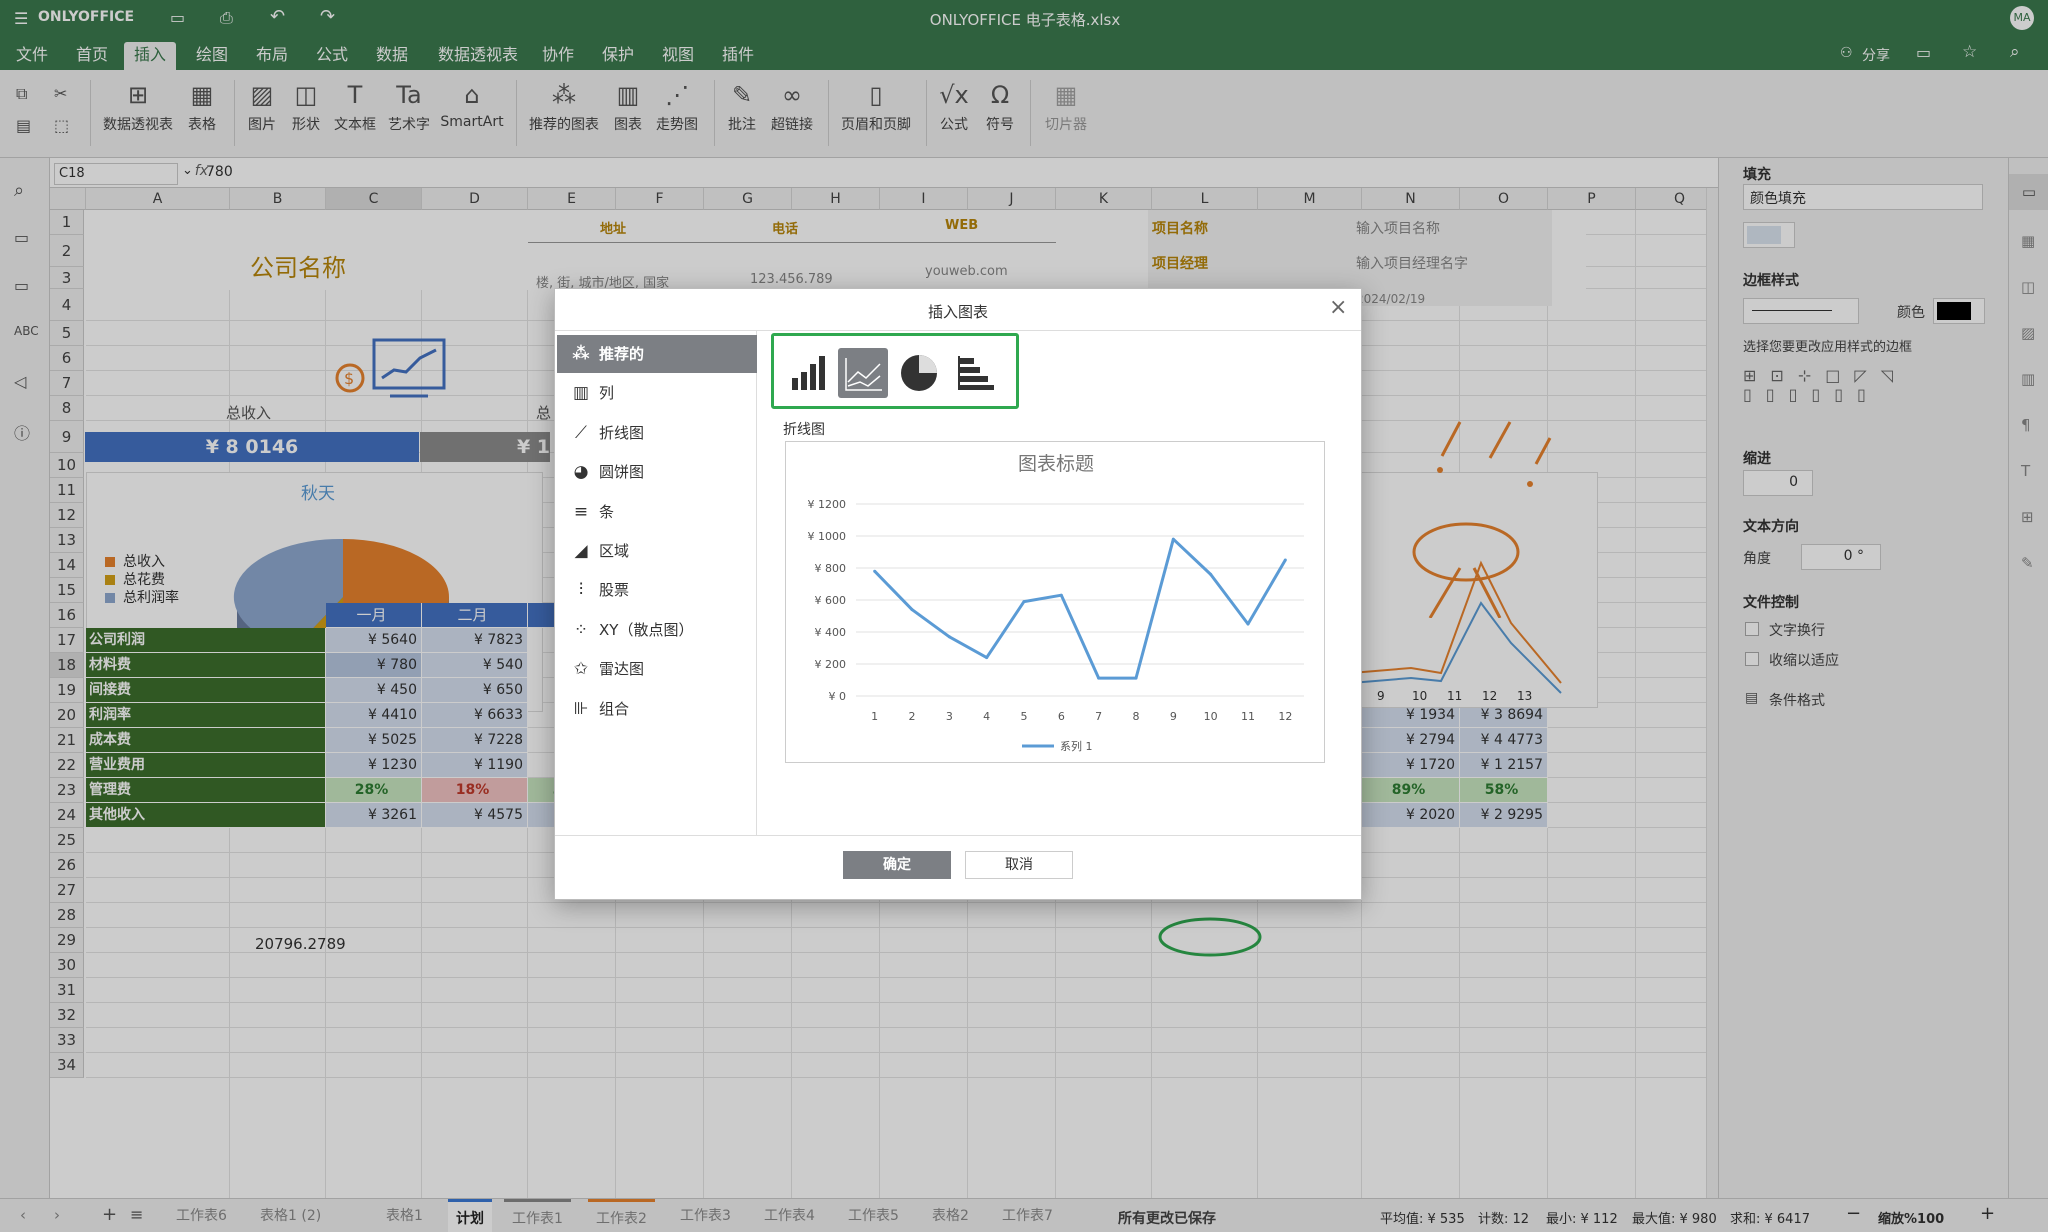 This screenshot has width=2048, height=1232. What do you see at coordinates (1056, 464) in the screenshot?
I see `chart-title: 图表标题` at bounding box center [1056, 464].